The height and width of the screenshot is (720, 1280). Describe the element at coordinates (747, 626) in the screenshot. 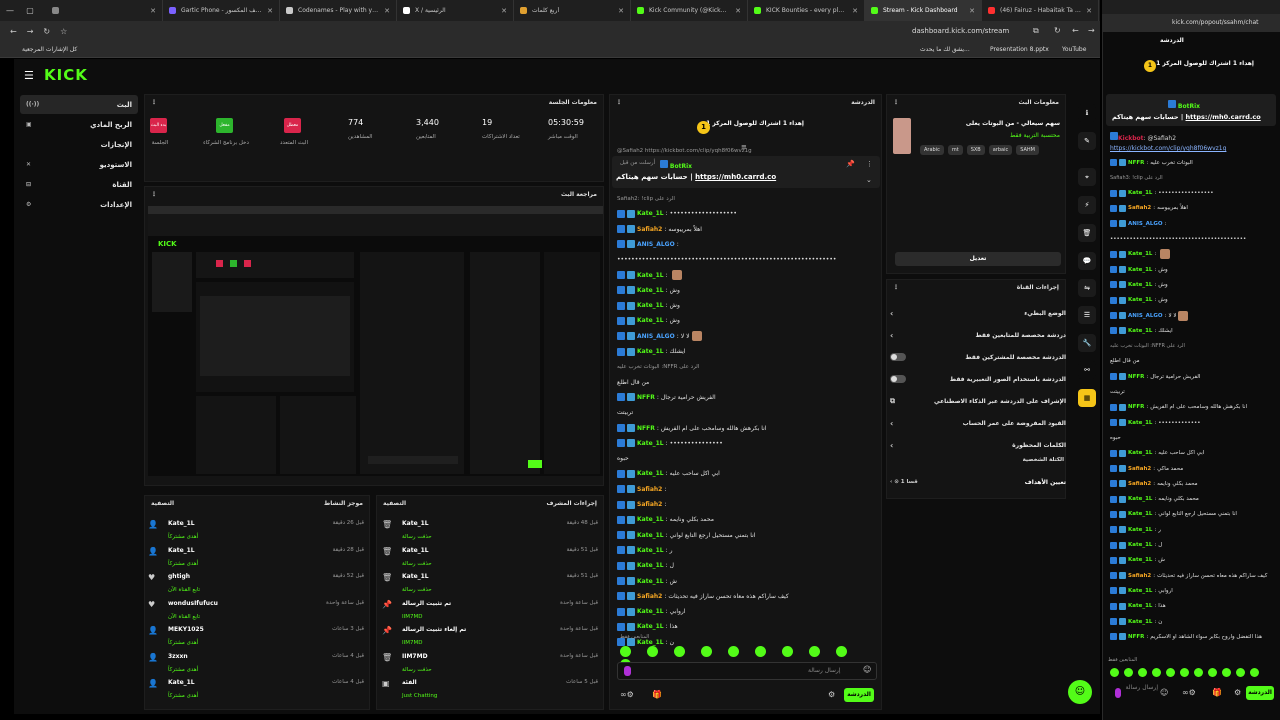

I see `chat-message: Kate_1L: هذا` at that location.